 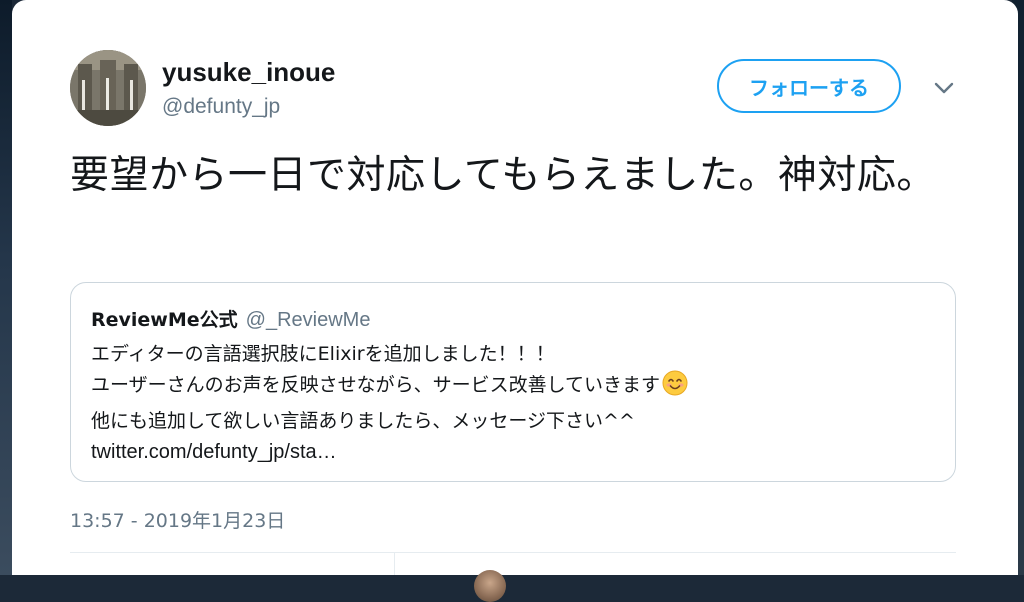 What do you see at coordinates (177, 519) in the screenshot?
I see `tweet-timestamp: 13:57 - 2019年1月23日` at bounding box center [177, 519].